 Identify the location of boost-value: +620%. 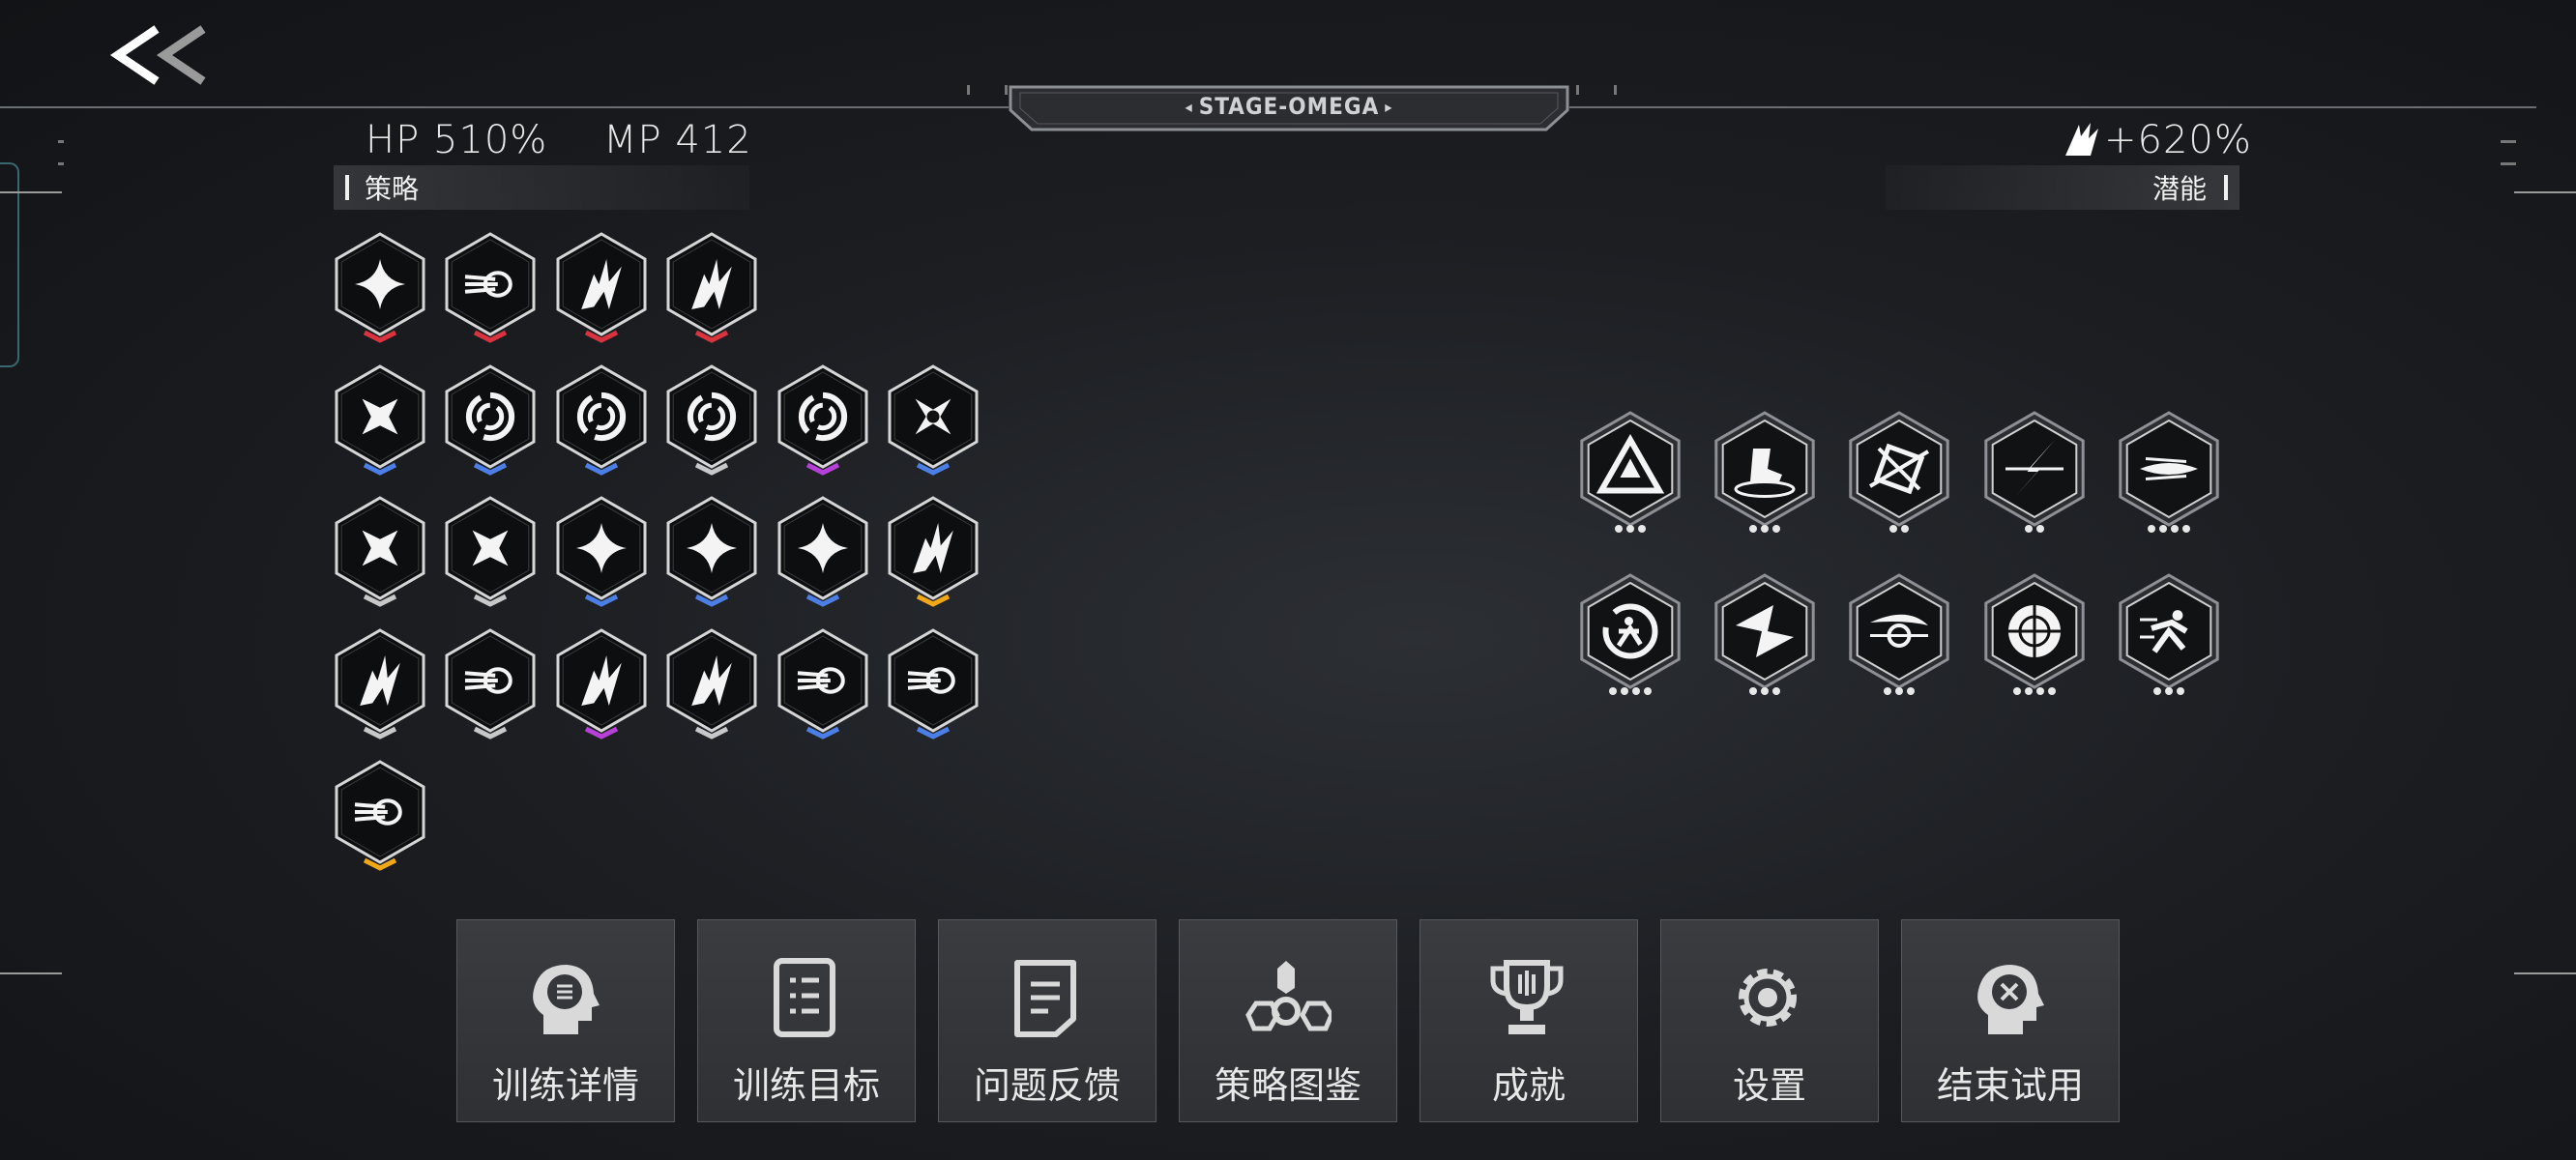
(2178, 140).